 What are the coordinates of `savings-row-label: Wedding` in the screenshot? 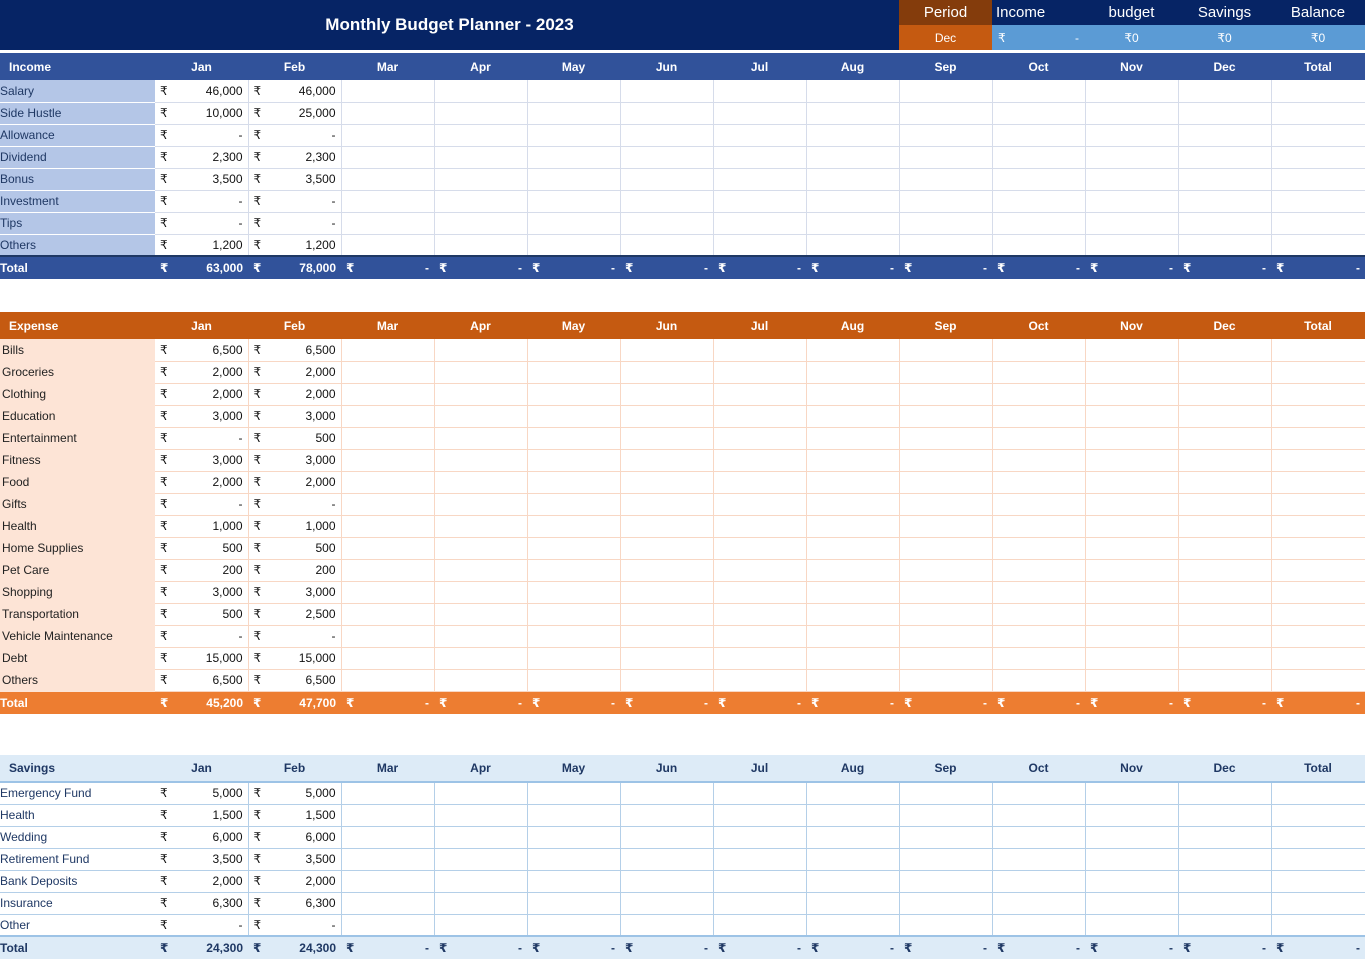 It's located at (77, 837).